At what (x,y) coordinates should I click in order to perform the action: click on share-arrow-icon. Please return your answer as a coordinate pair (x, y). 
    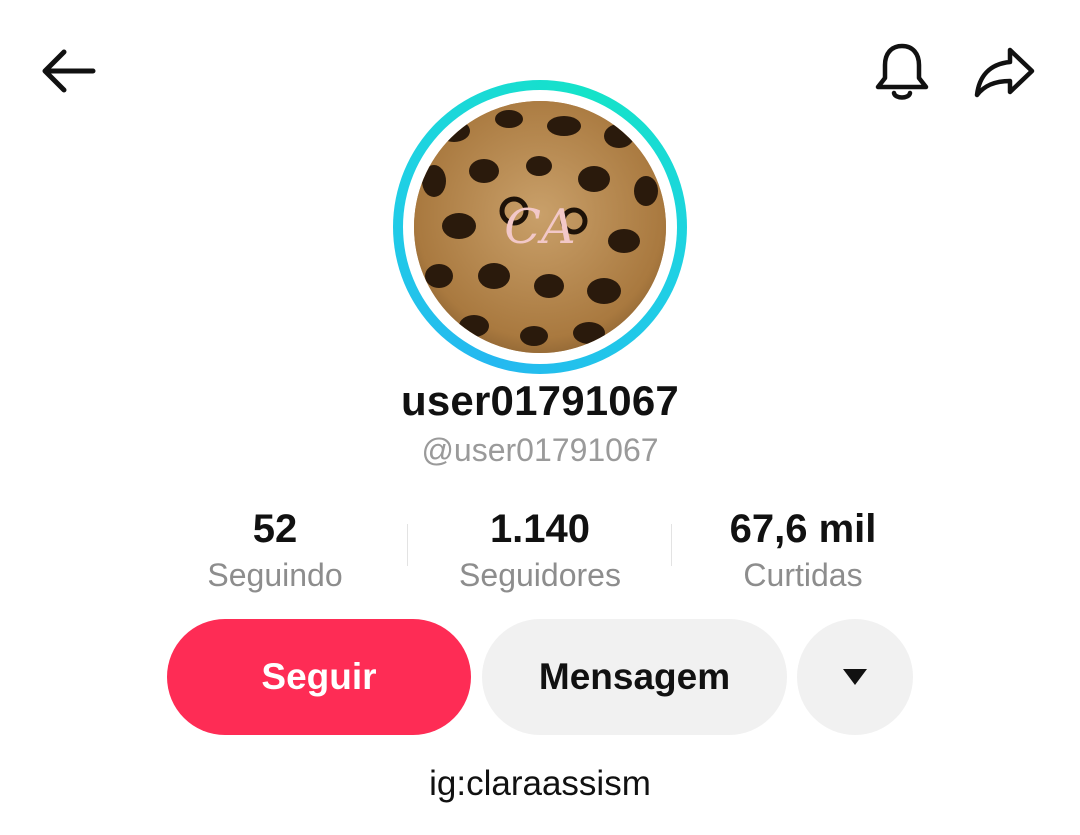
    Looking at the image, I should click on (1004, 72).